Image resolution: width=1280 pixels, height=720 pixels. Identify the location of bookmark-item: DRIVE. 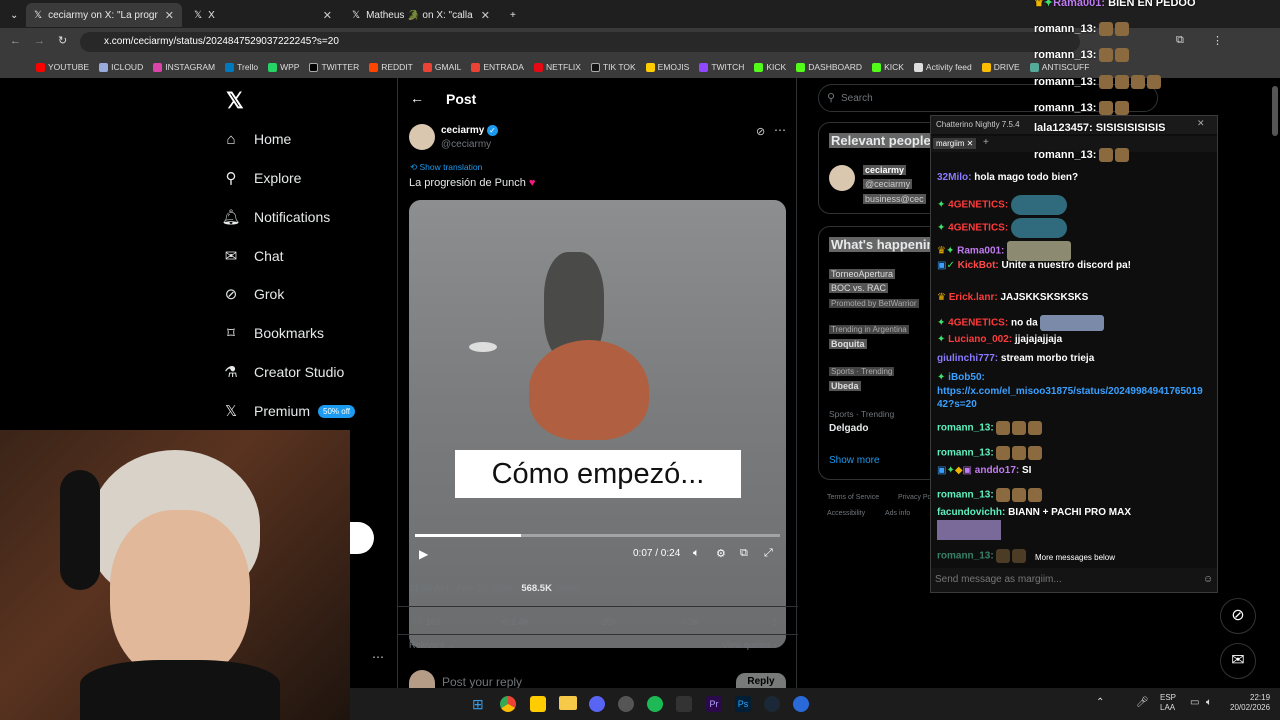
(1000, 67).